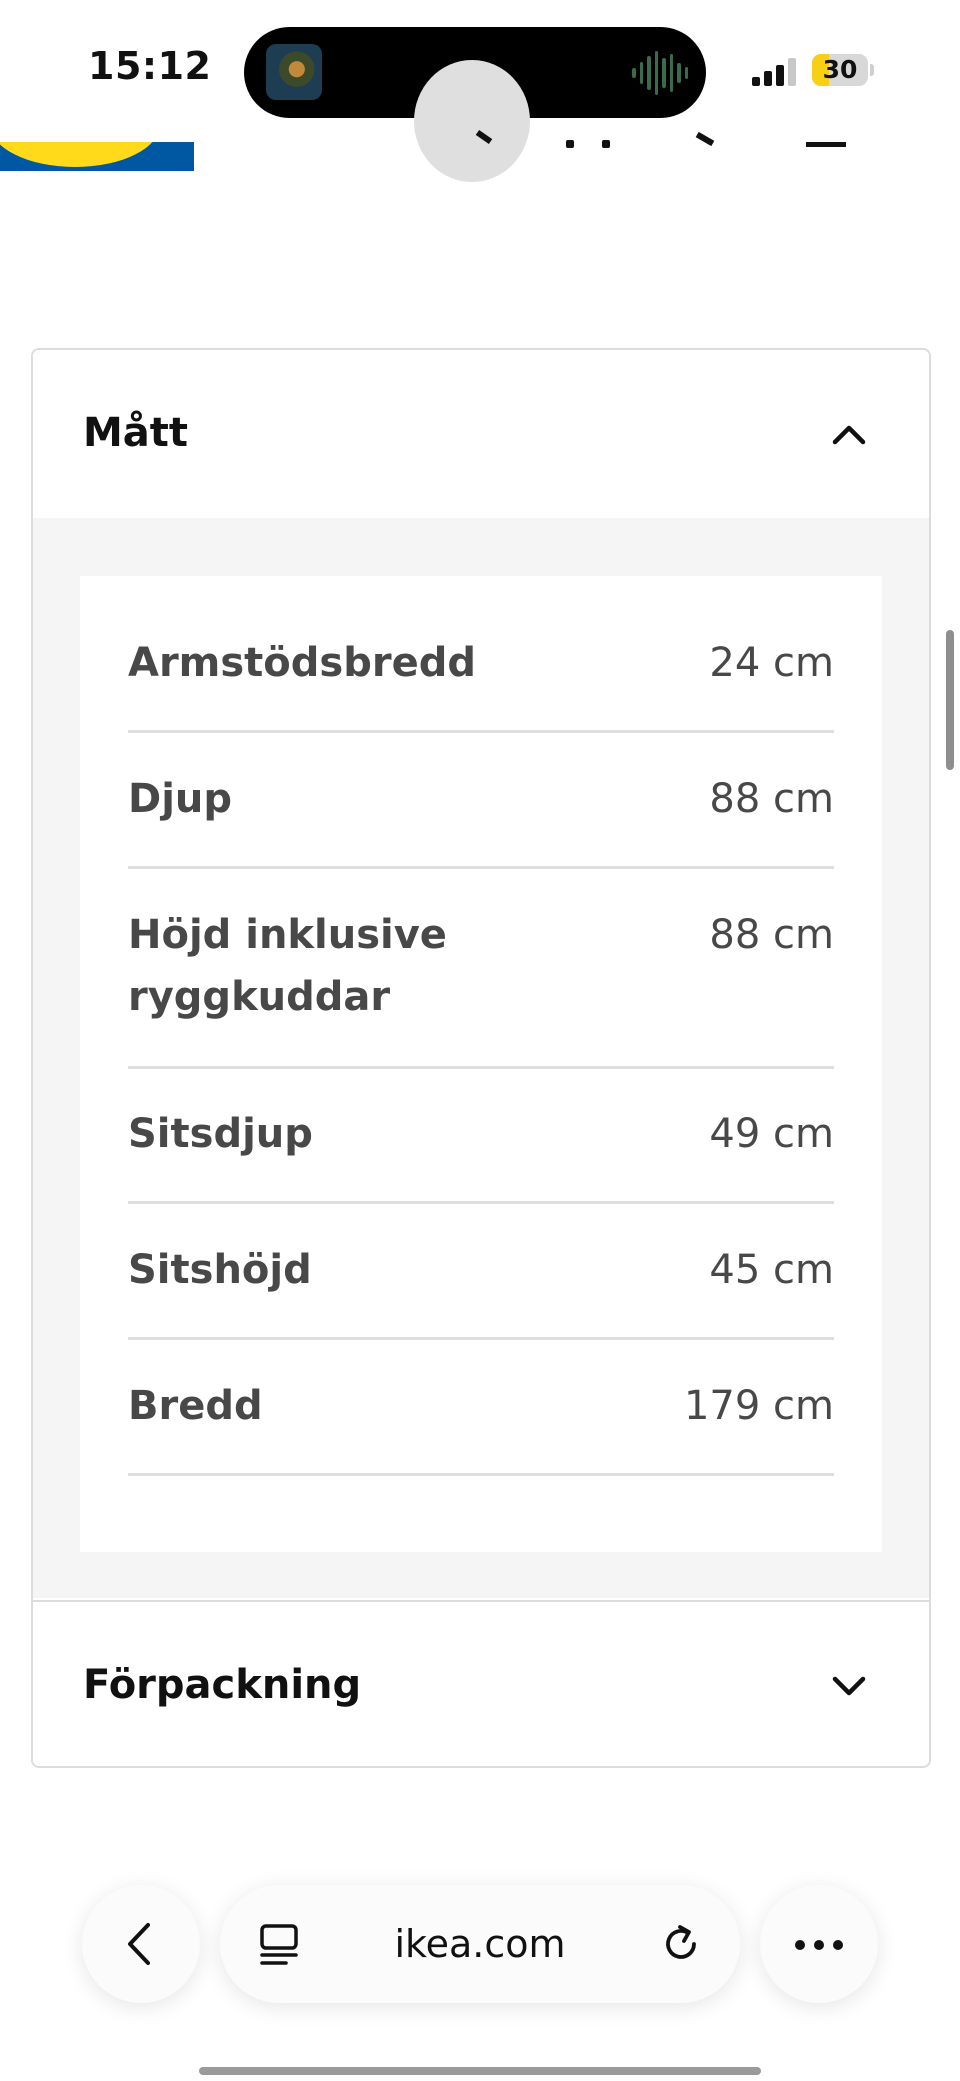  I want to click on dimension-label: Armstödsbredd, so click(302, 663).